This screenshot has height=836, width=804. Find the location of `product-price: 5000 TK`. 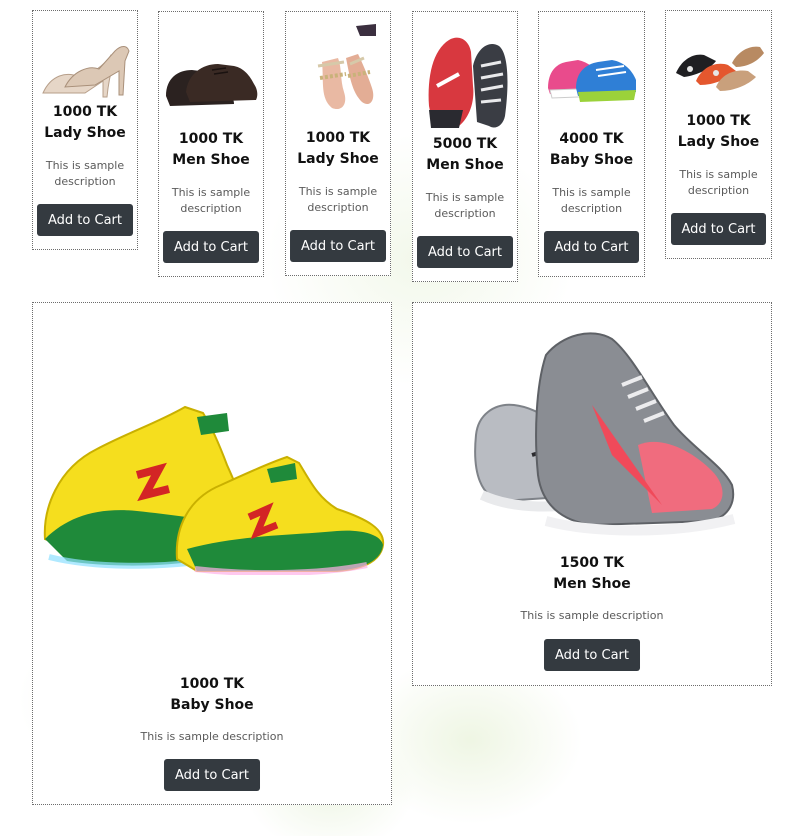

product-price: 5000 TK is located at coordinates (465, 144).